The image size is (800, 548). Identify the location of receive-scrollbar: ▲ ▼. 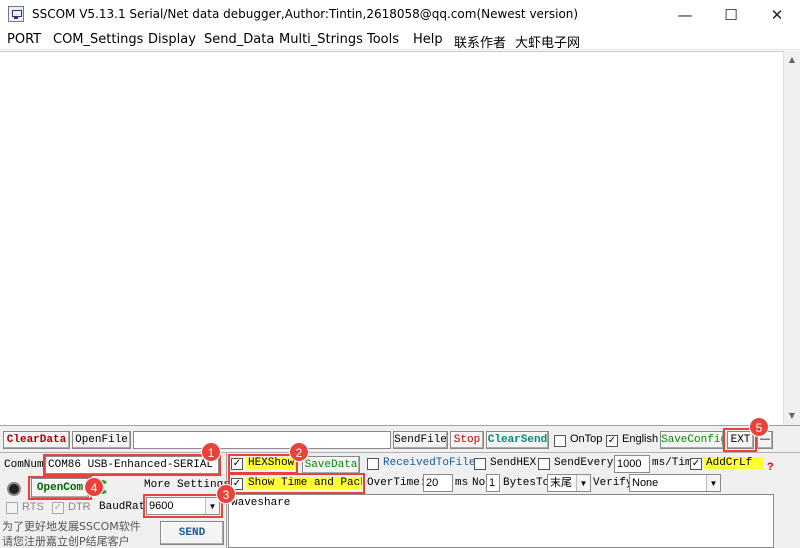
(791, 238).